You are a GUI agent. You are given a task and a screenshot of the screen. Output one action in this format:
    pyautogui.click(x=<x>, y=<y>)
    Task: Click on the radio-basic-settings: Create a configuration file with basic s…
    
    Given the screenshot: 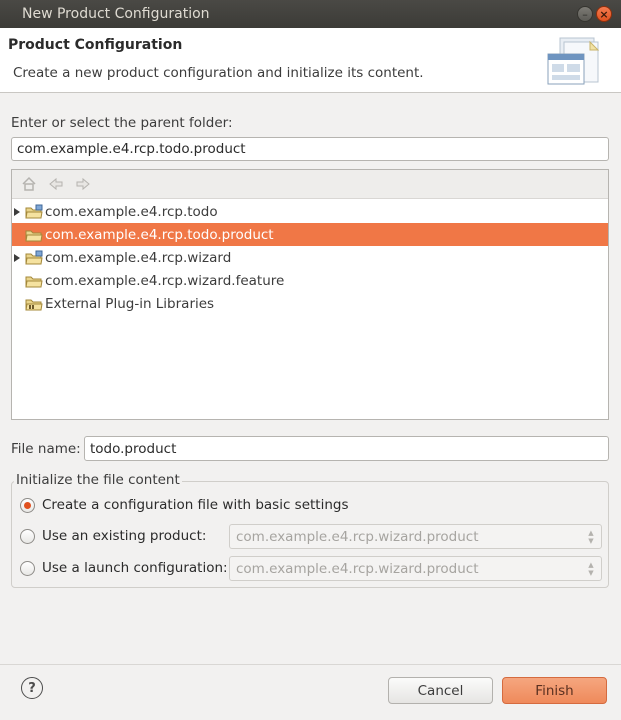 What is the action you would take?
    pyautogui.click(x=184, y=505)
    